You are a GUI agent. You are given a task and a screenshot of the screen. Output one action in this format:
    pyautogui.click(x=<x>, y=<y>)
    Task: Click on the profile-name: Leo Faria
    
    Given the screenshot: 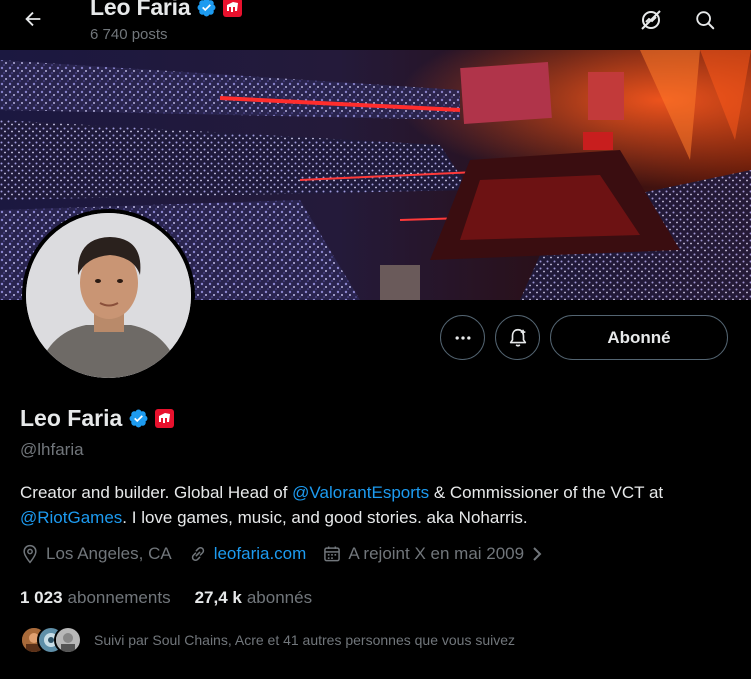 What is the action you would take?
    pyautogui.click(x=71, y=418)
    